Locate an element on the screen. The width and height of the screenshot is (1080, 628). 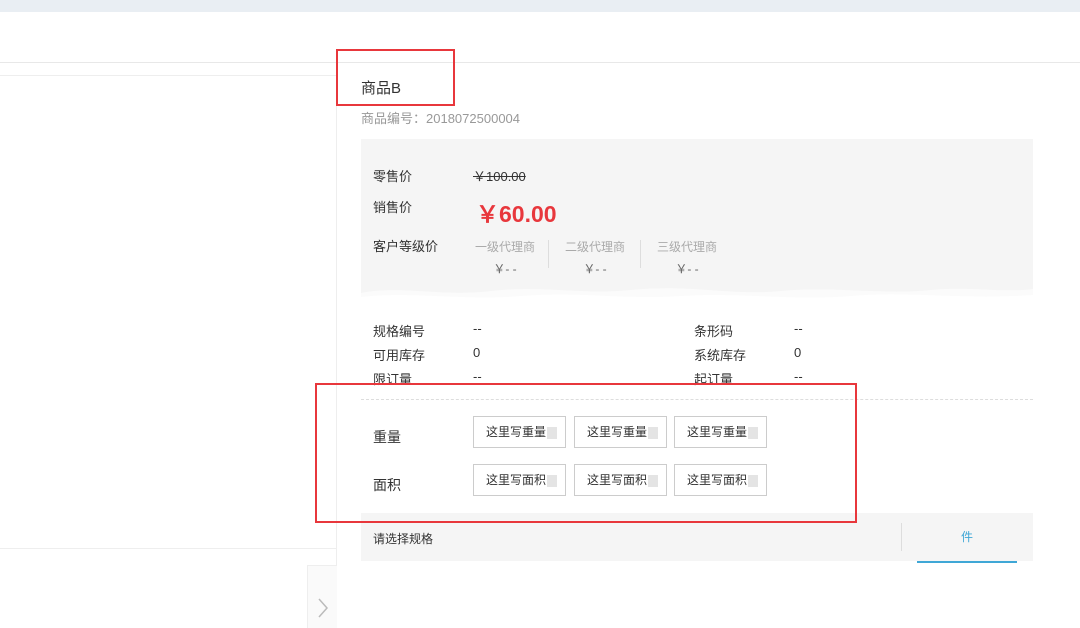
tier-name: 一级代理商 is located at coordinates (504, 247).